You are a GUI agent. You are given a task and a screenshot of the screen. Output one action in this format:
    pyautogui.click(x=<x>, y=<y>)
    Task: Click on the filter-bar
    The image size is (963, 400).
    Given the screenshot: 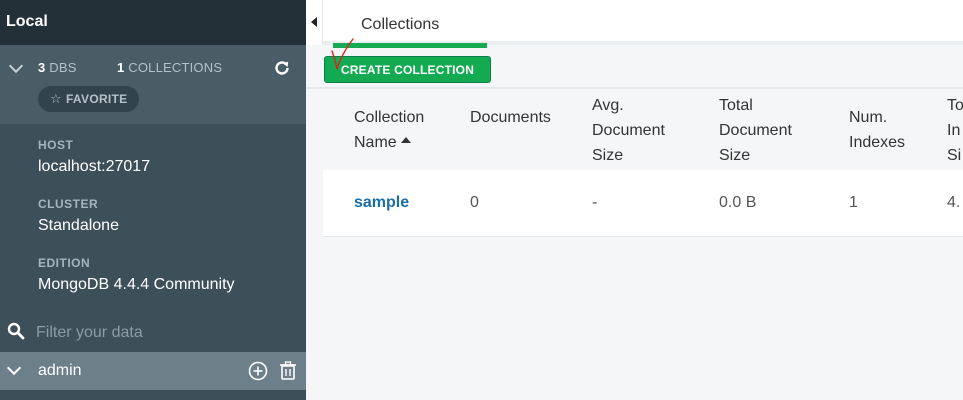 What is the action you would take?
    pyautogui.click(x=153, y=332)
    